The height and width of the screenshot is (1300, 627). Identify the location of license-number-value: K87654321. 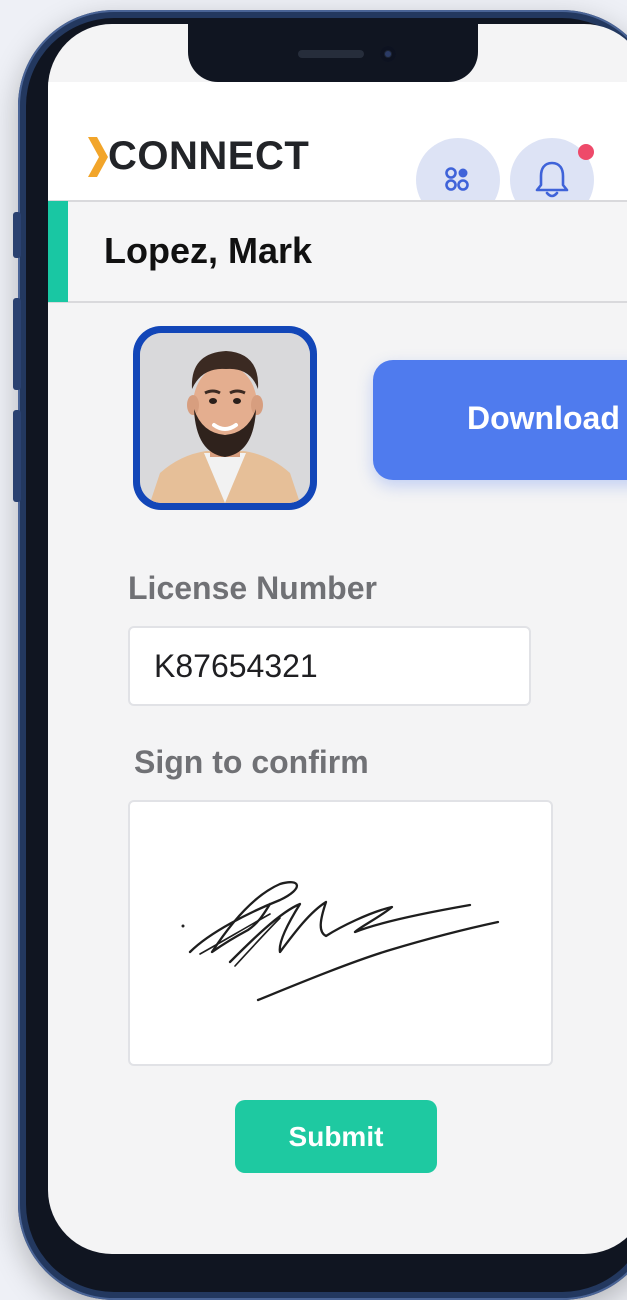
(236, 666).